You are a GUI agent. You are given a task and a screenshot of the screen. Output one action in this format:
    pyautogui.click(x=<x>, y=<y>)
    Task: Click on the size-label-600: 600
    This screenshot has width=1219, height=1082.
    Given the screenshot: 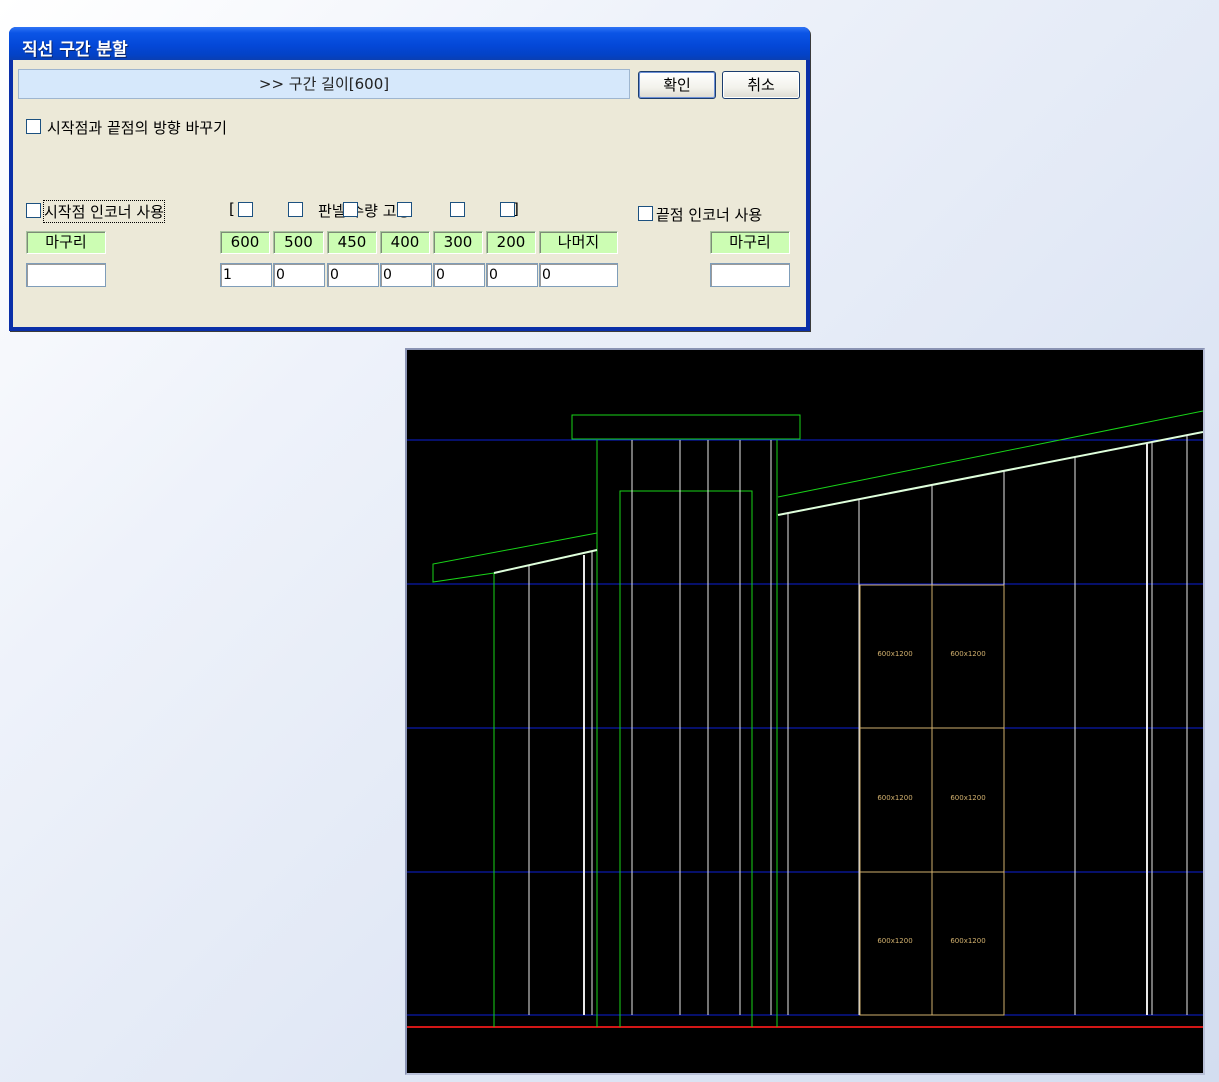 What is the action you would take?
    pyautogui.click(x=245, y=242)
    